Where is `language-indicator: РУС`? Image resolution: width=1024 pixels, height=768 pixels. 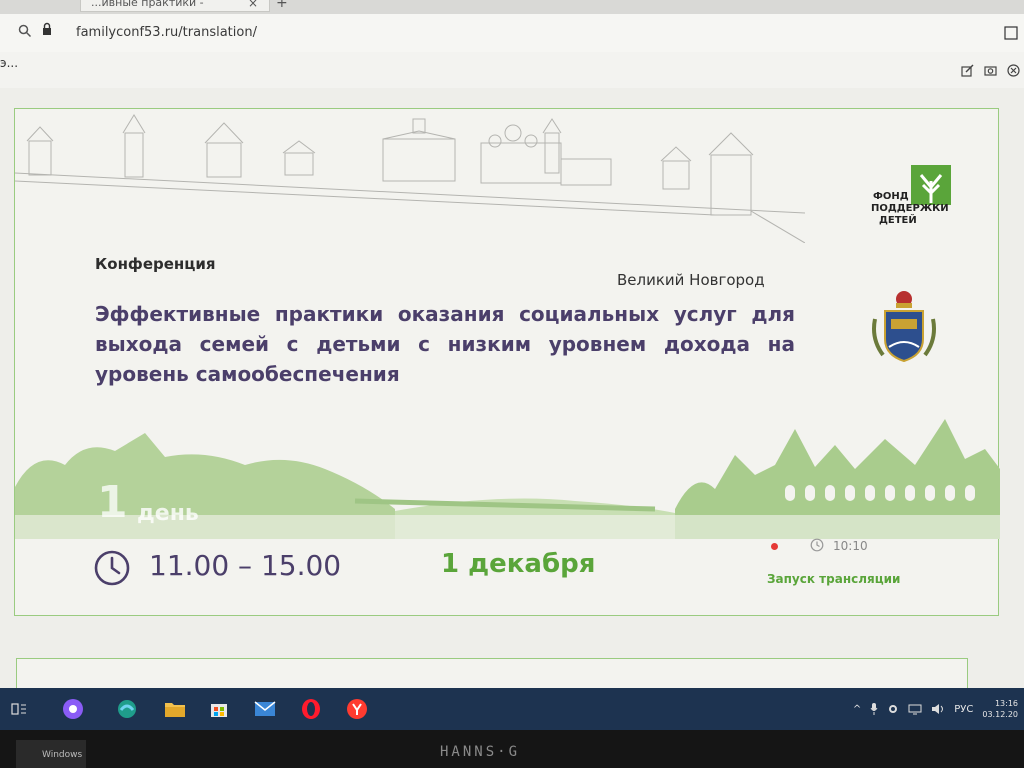
language-indicator: РУС is located at coordinates (963, 709).